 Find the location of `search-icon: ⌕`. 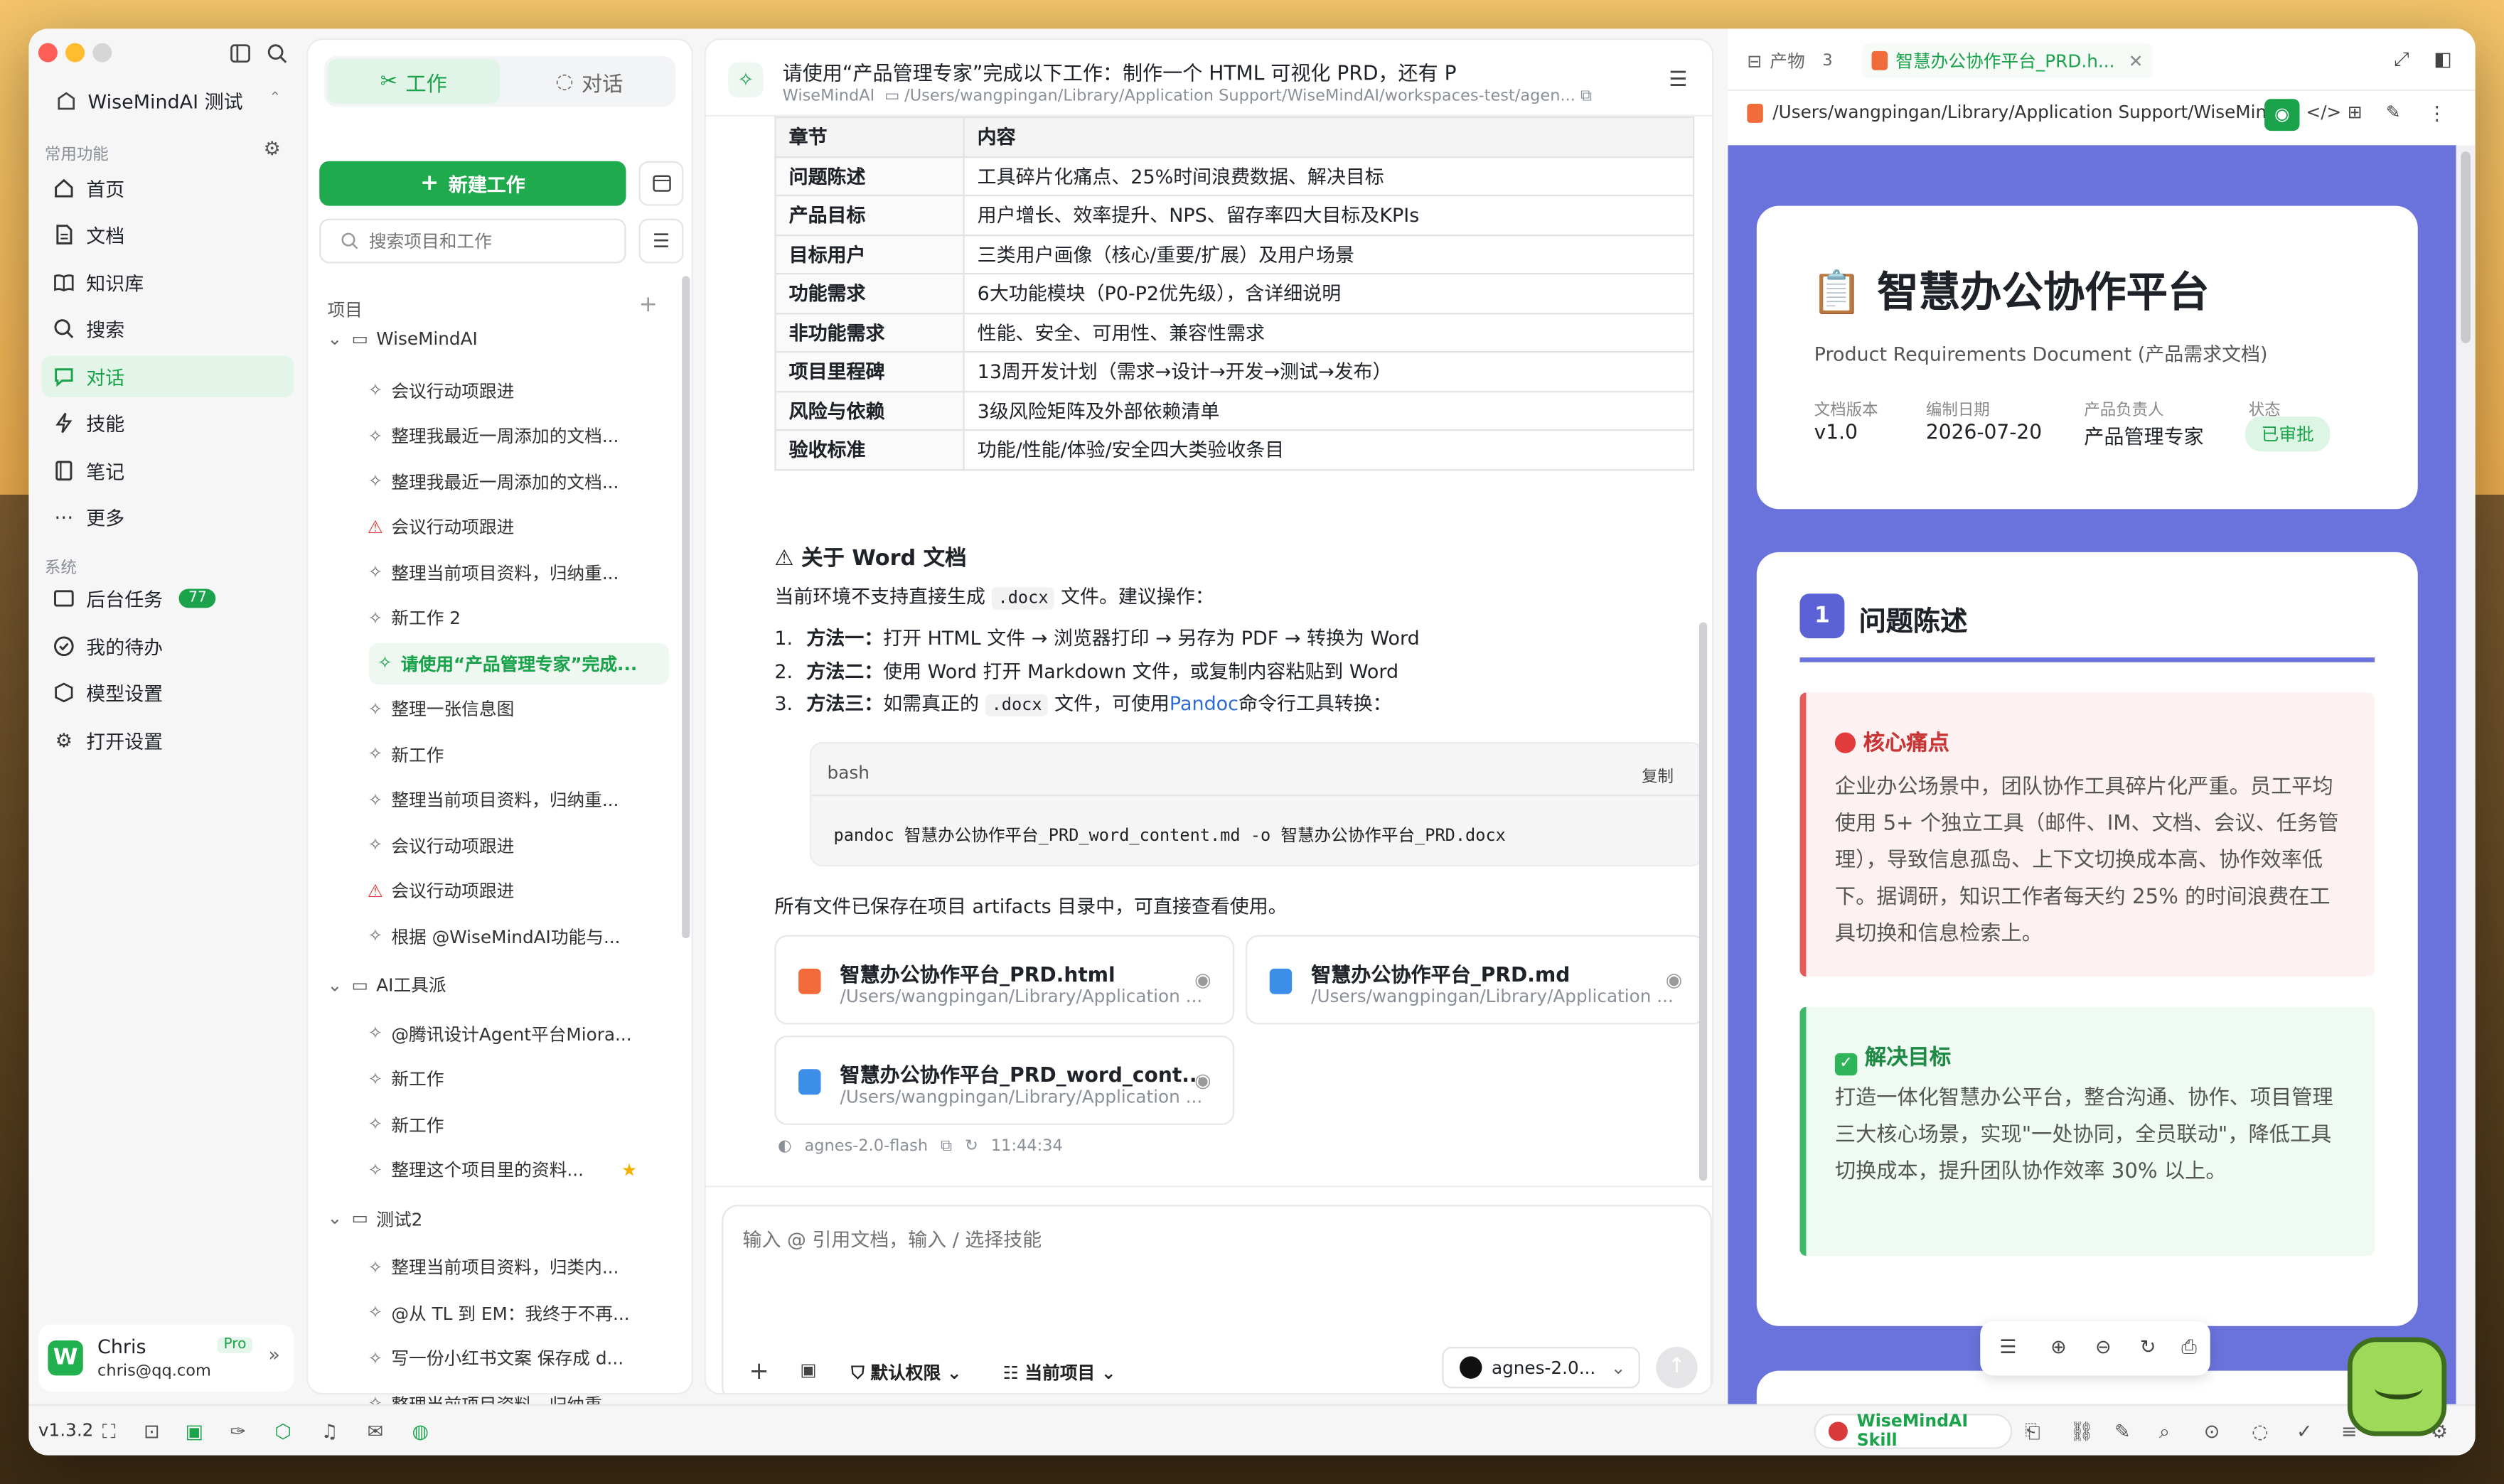

search-icon: ⌕ is located at coordinates (2170, 1431).